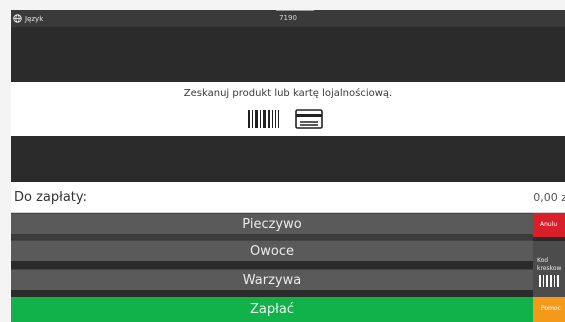 This screenshot has height=322, width=565. I want to click on help-button: Pomoc, so click(549, 309).